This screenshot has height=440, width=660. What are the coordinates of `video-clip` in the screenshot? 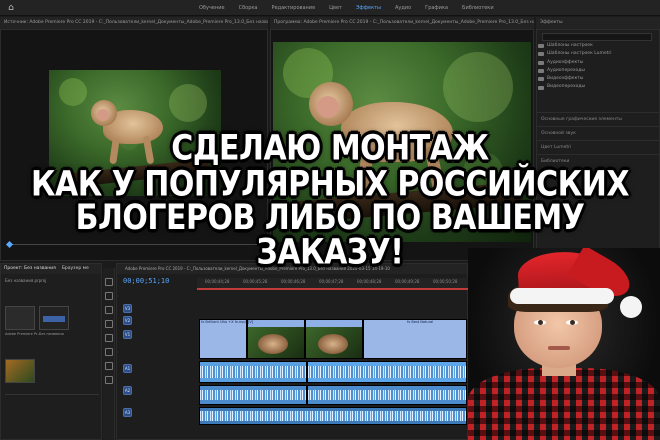 It's located at (223, 339).